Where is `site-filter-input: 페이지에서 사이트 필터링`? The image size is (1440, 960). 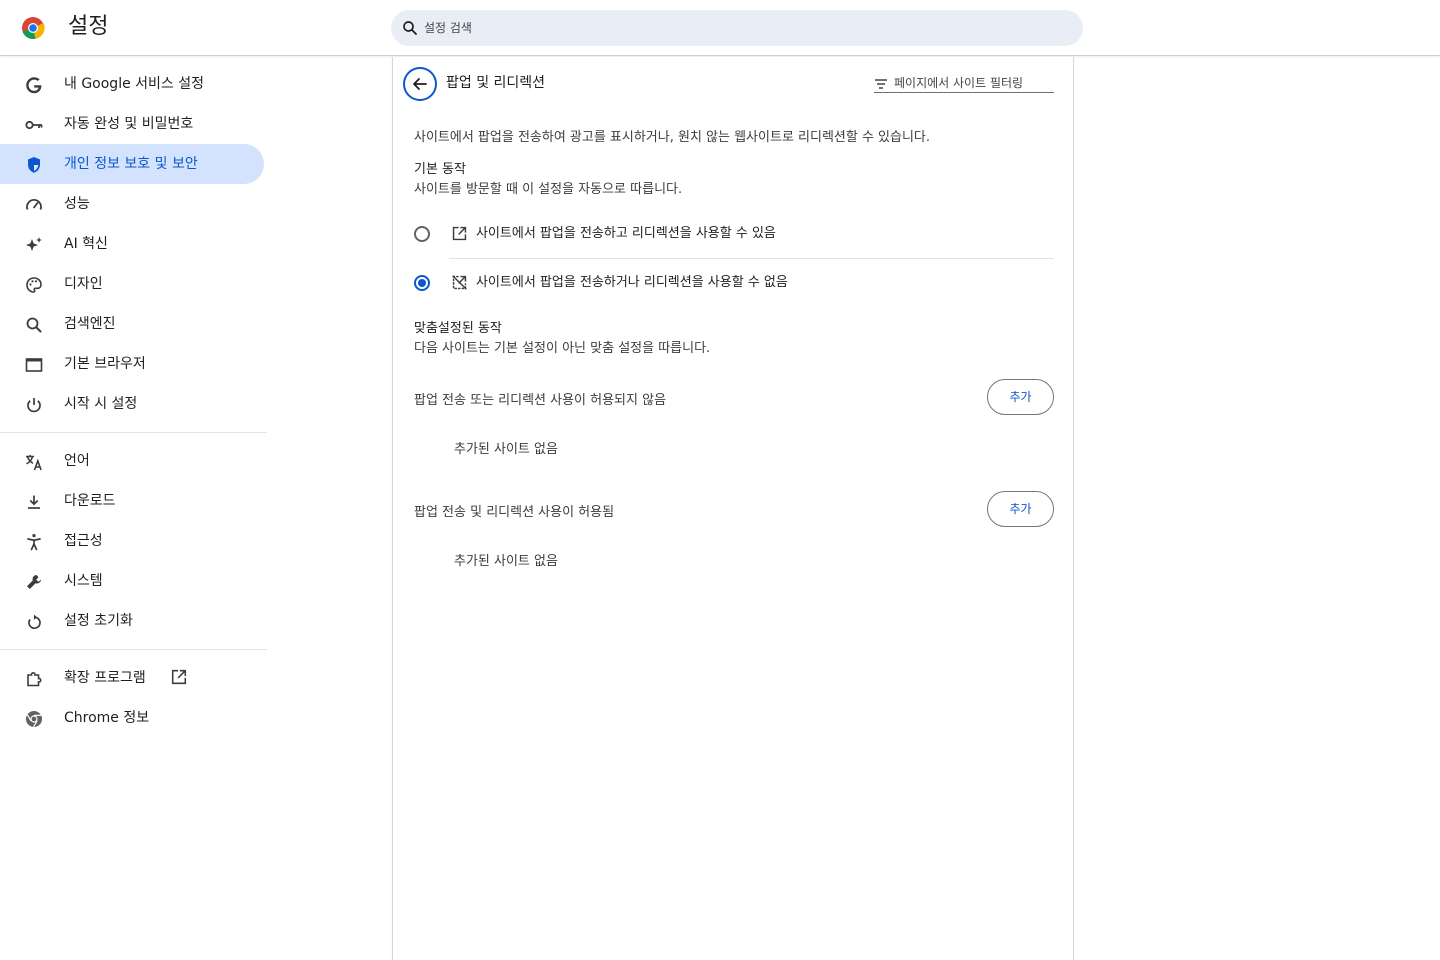 site-filter-input: 페이지에서 사이트 필터링 is located at coordinates (964, 82).